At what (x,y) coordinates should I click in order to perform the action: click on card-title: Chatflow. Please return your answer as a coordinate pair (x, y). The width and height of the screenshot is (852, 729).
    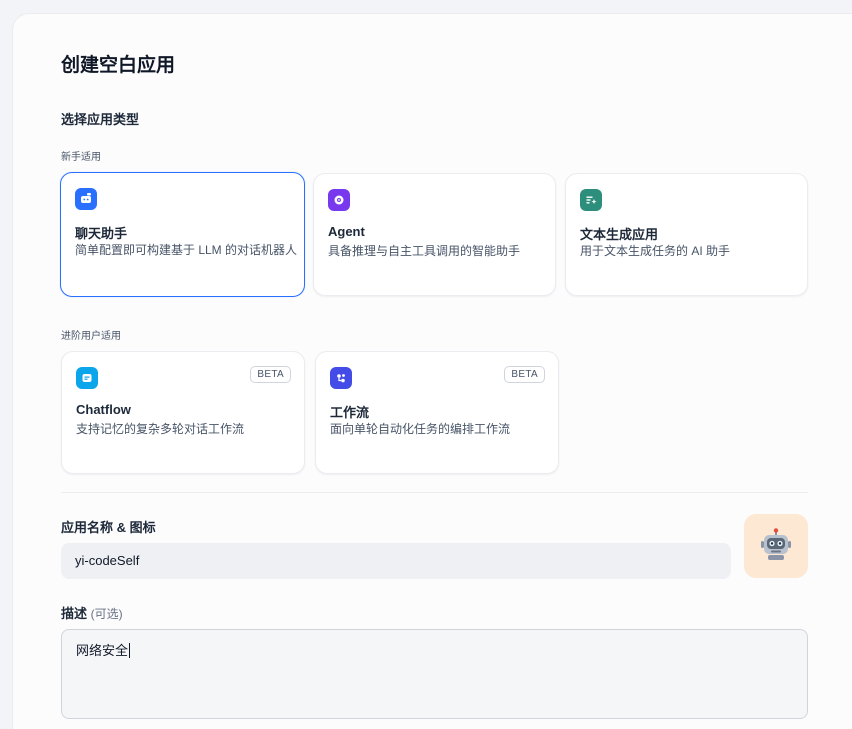
    Looking at the image, I should click on (103, 409).